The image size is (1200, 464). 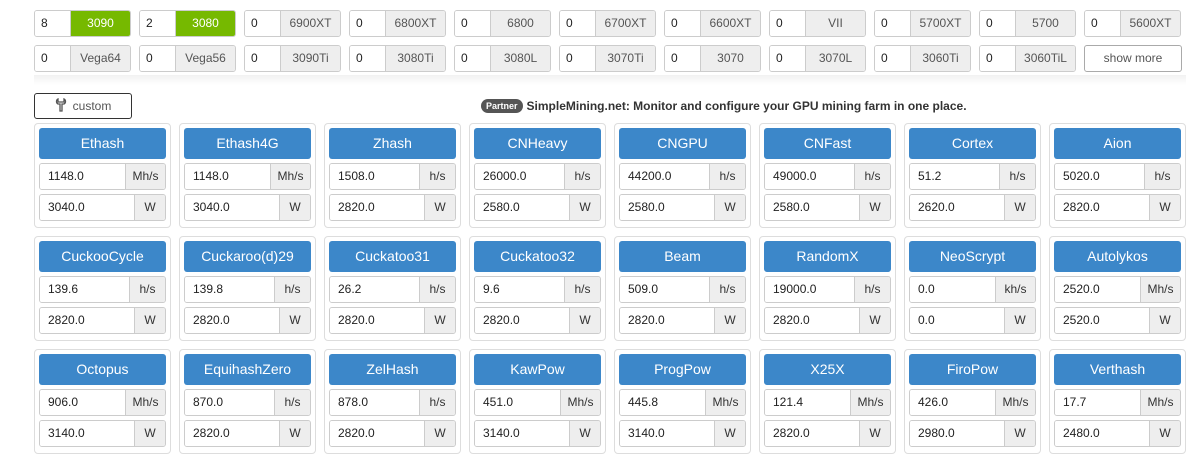 I want to click on algorithm-toggle-button: KawPow, so click(x=537, y=369).